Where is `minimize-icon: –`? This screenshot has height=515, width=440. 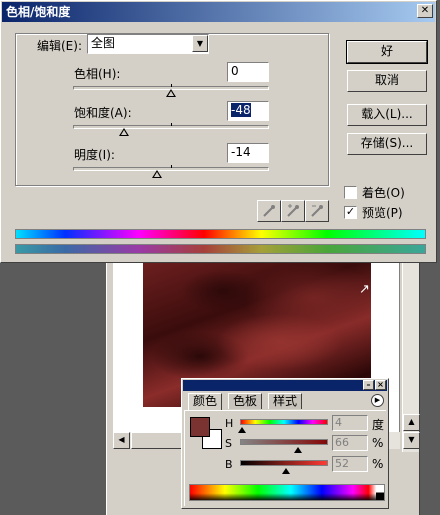
minimize-icon: – is located at coordinates (368, 385).